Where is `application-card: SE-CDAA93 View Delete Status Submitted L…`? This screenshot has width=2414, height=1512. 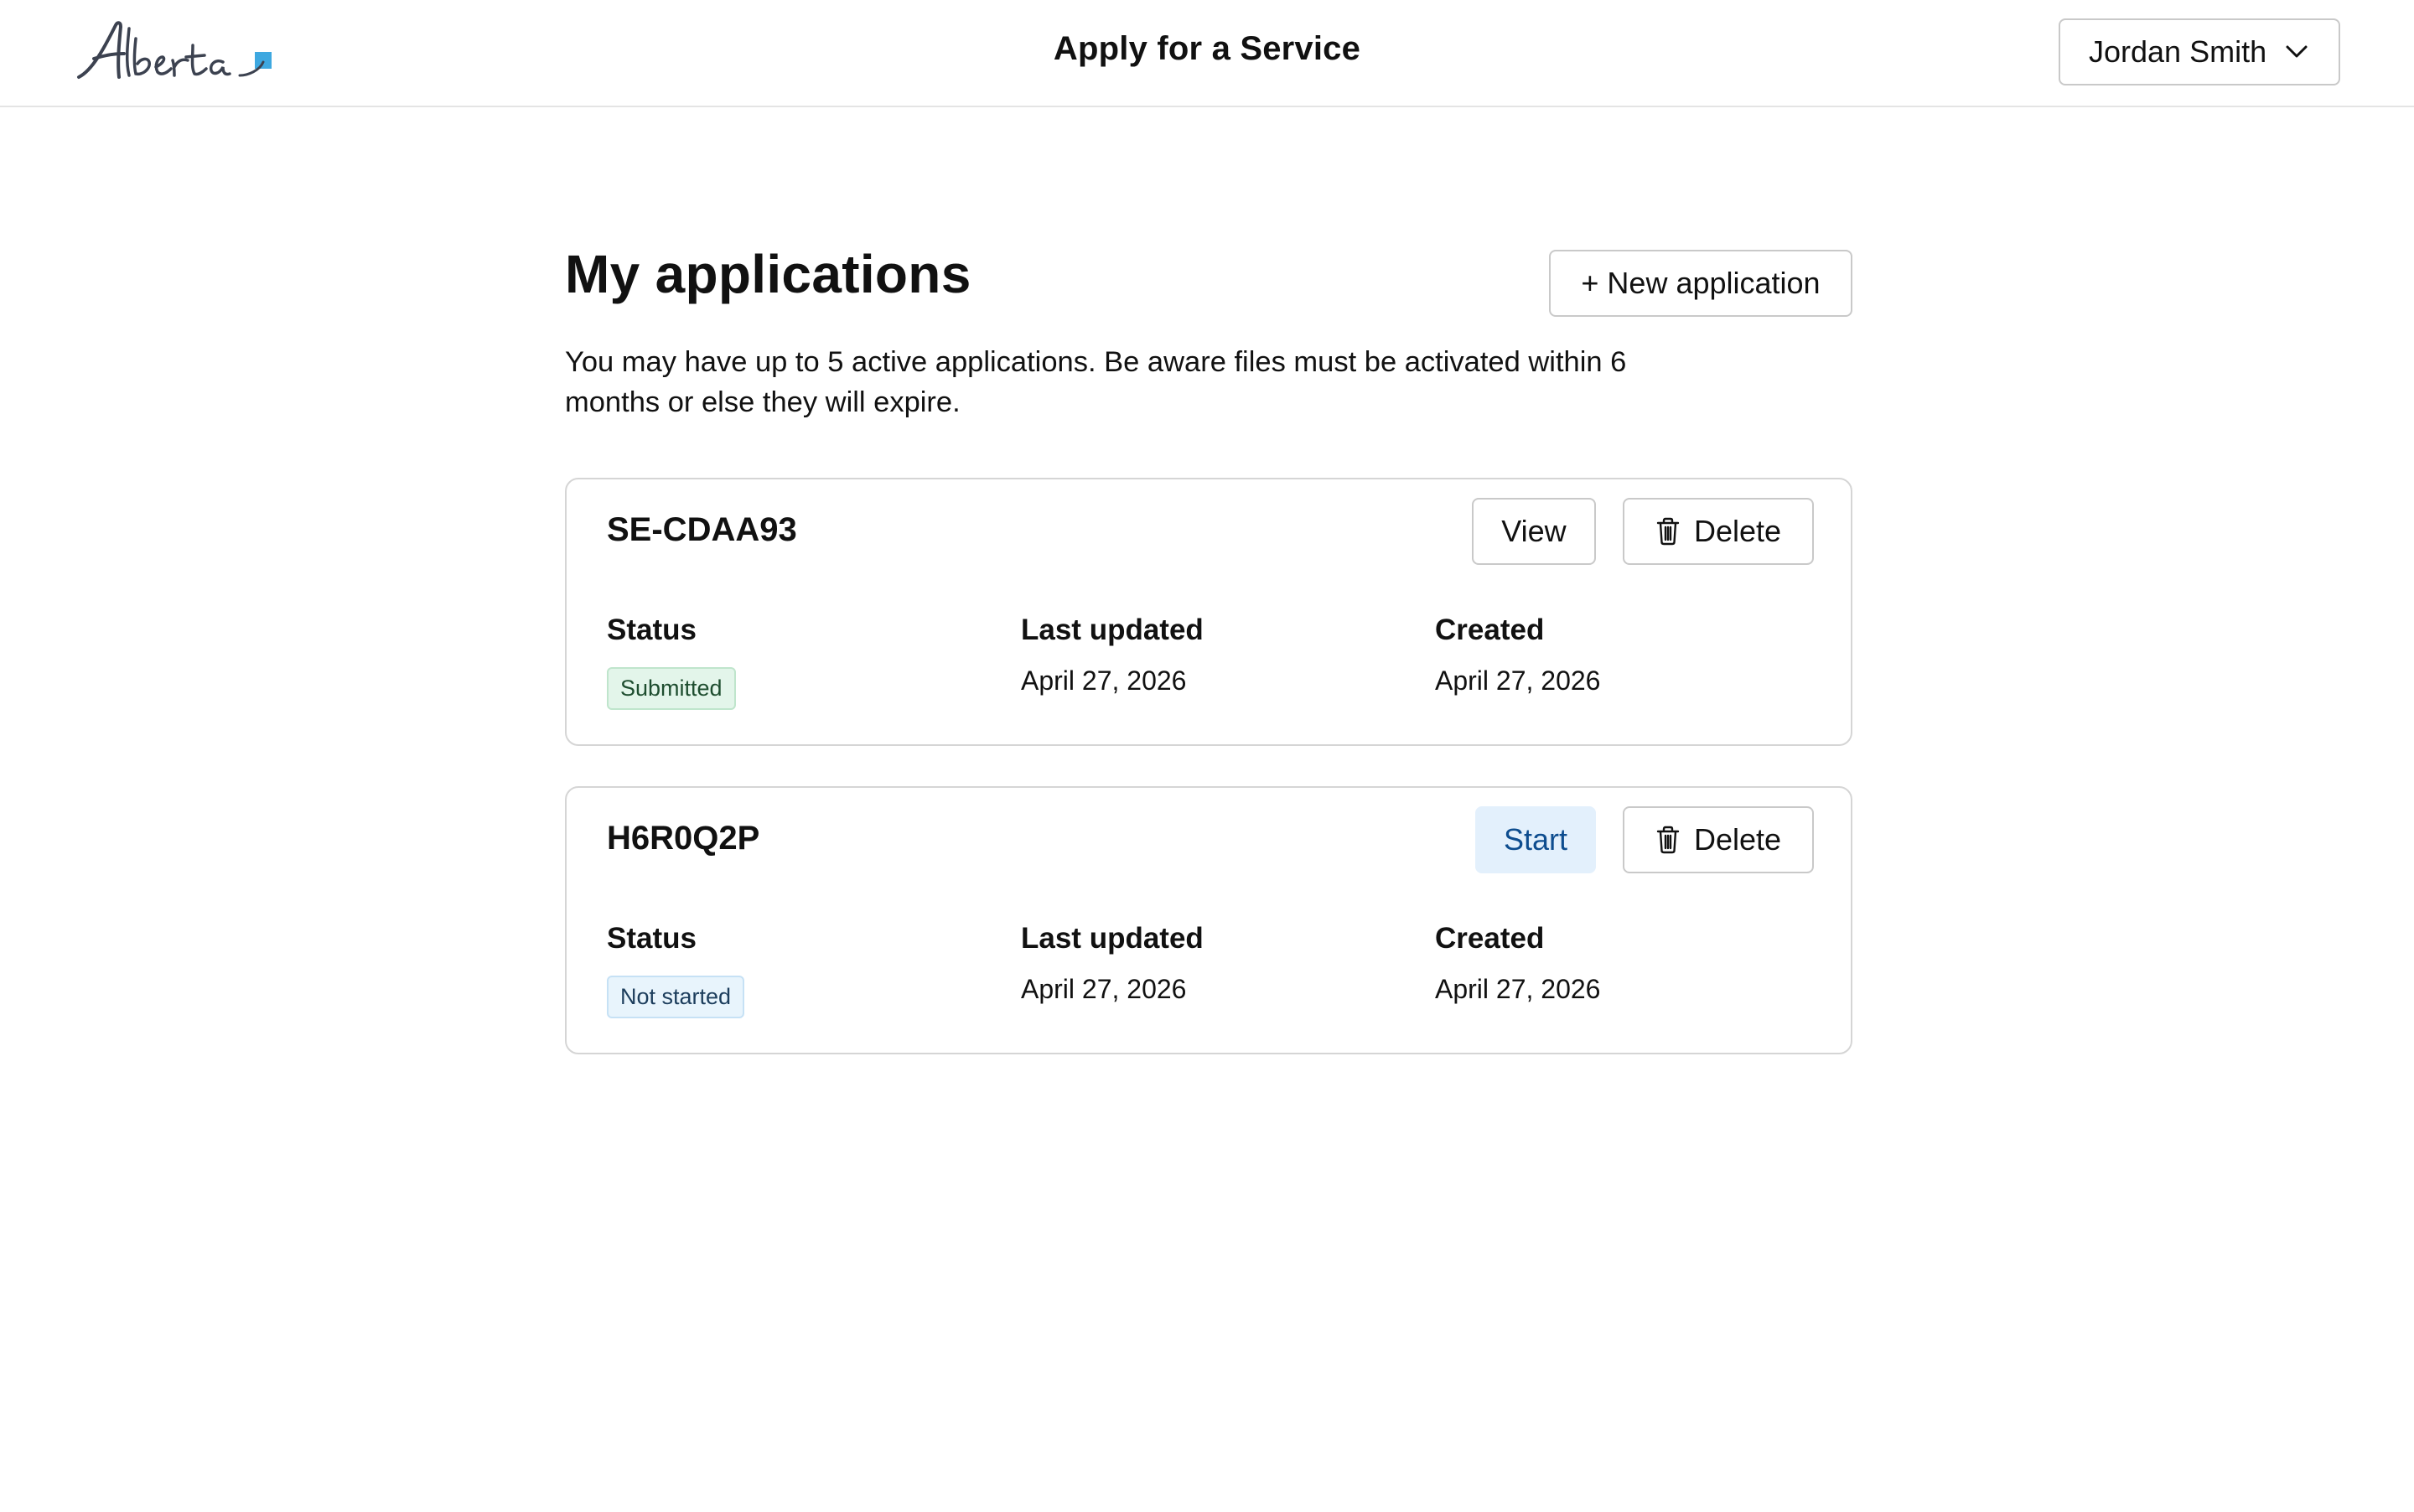 application-card: SE-CDAA93 View Delete Status Submitted L… is located at coordinates (1209, 612).